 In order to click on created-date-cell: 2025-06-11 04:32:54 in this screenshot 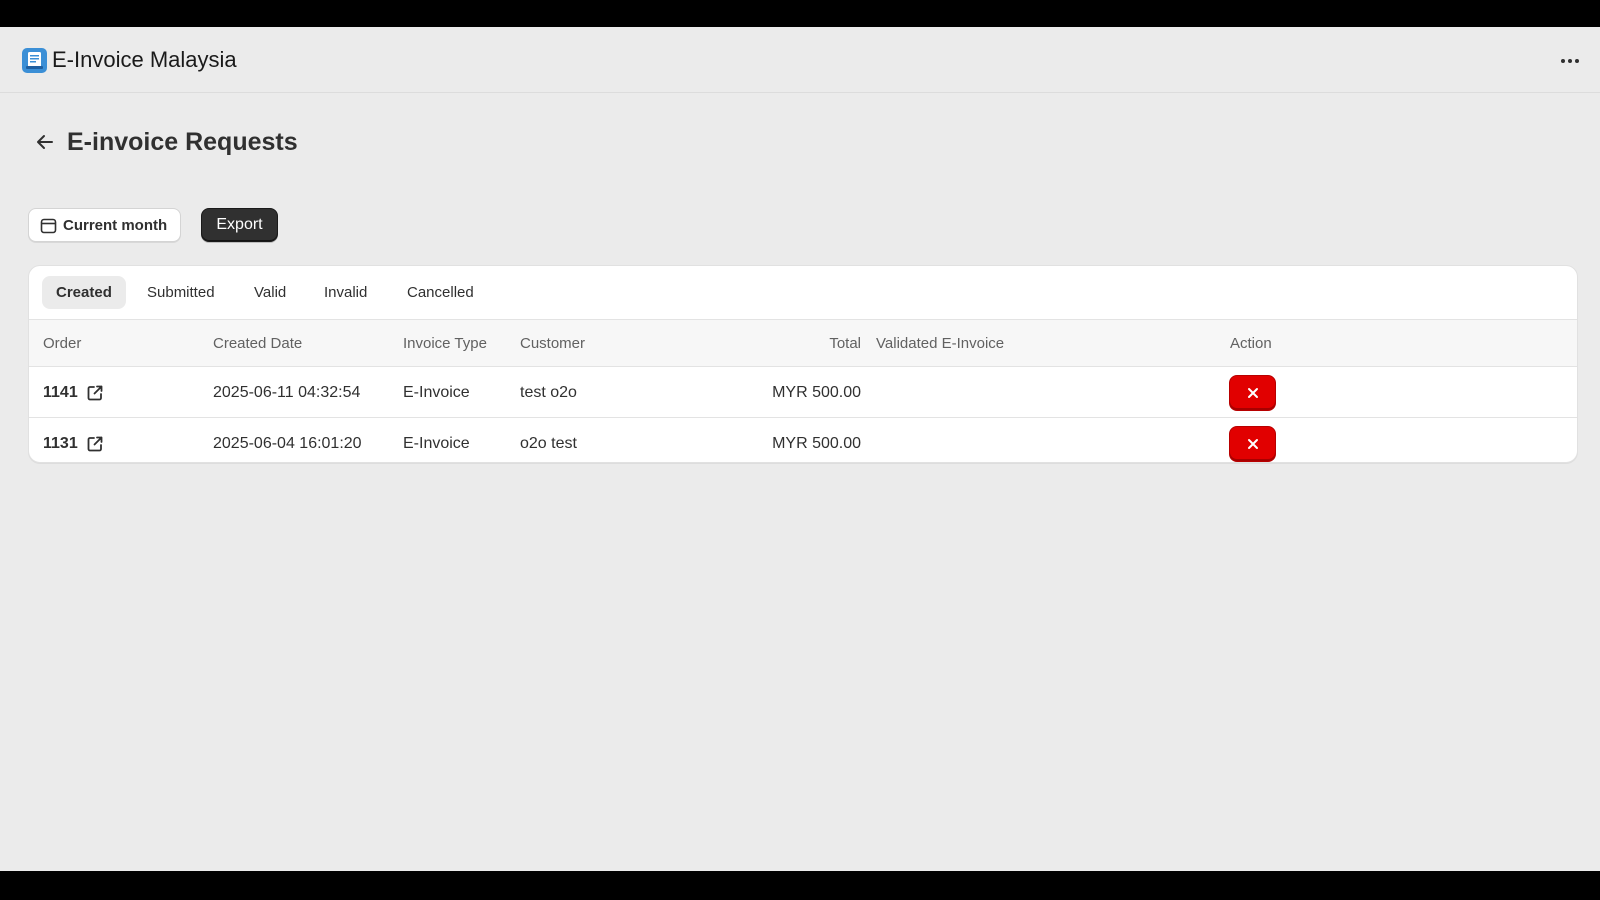, I will do `click(287, 392)`.